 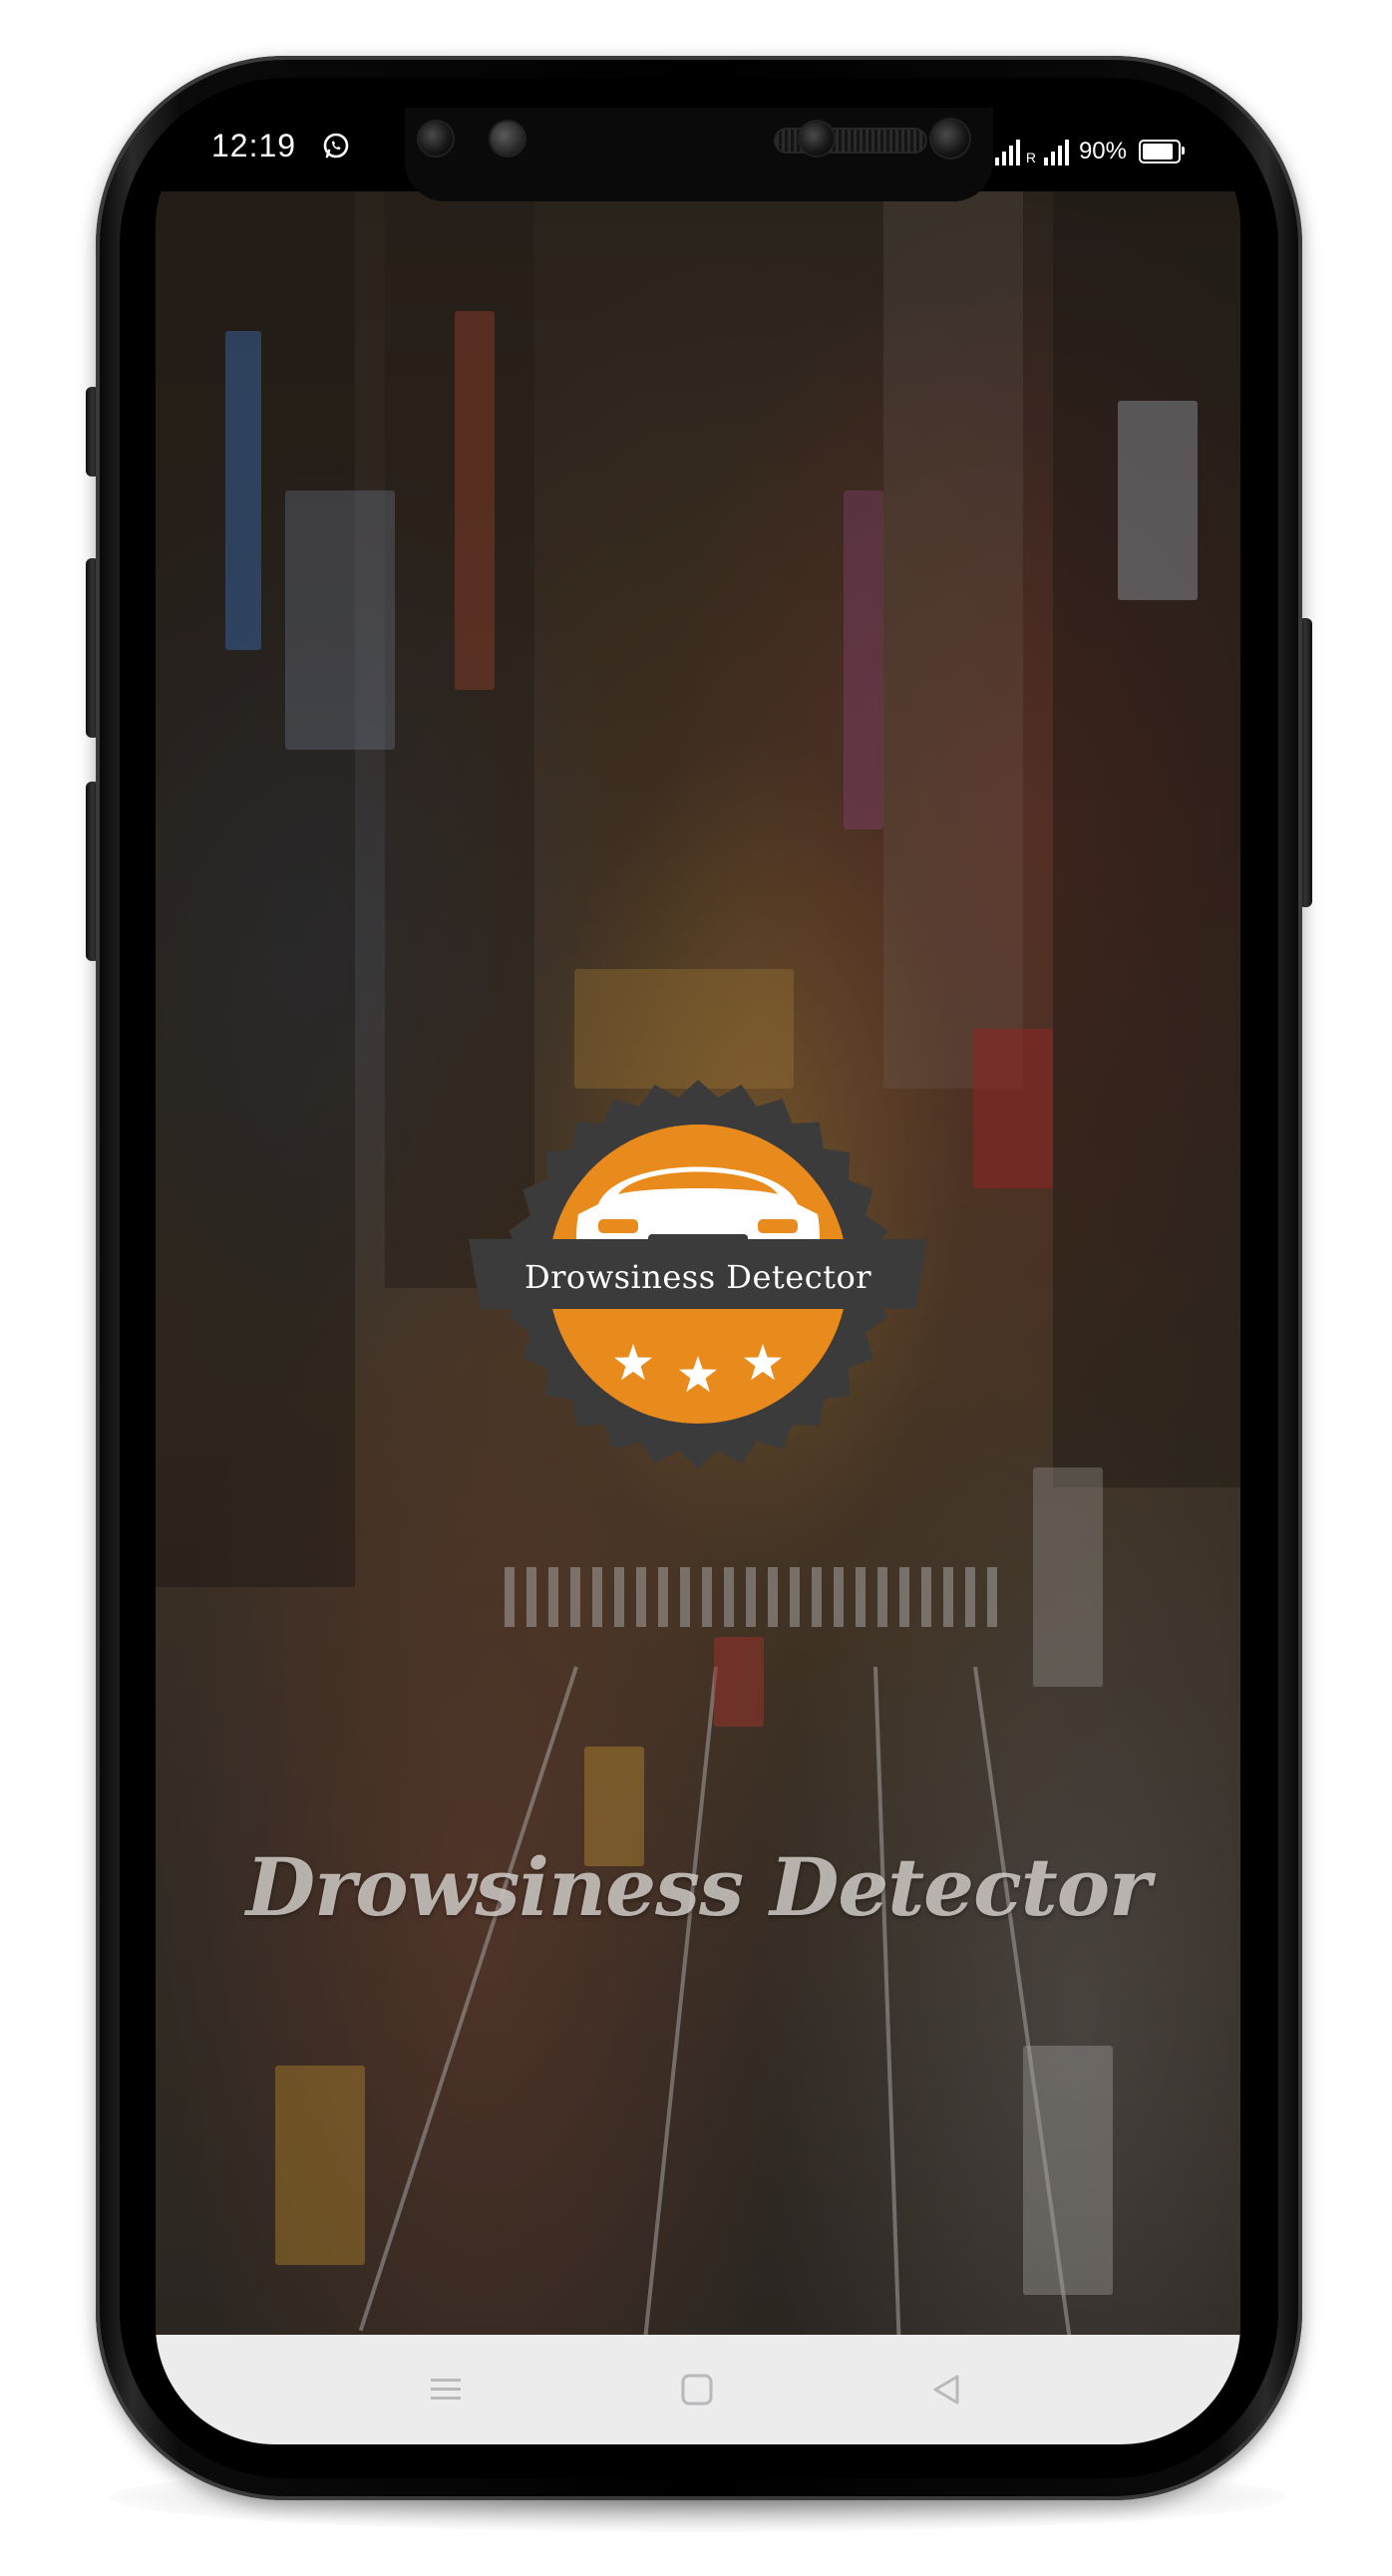 I want to click on front-camera-icon, so click(x=436, y=139).